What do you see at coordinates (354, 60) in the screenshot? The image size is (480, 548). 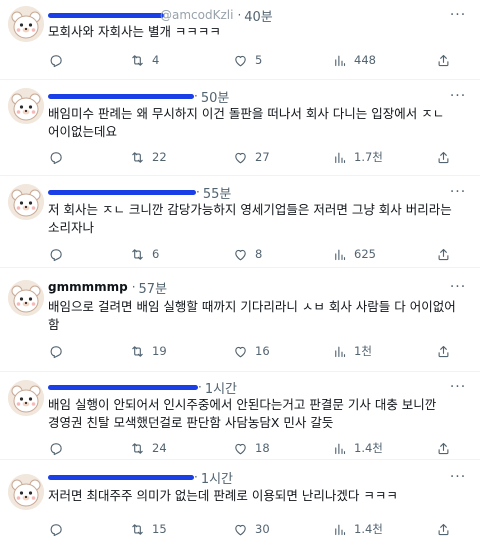 I see `views-button: 448` at bounding box center [354, 60].